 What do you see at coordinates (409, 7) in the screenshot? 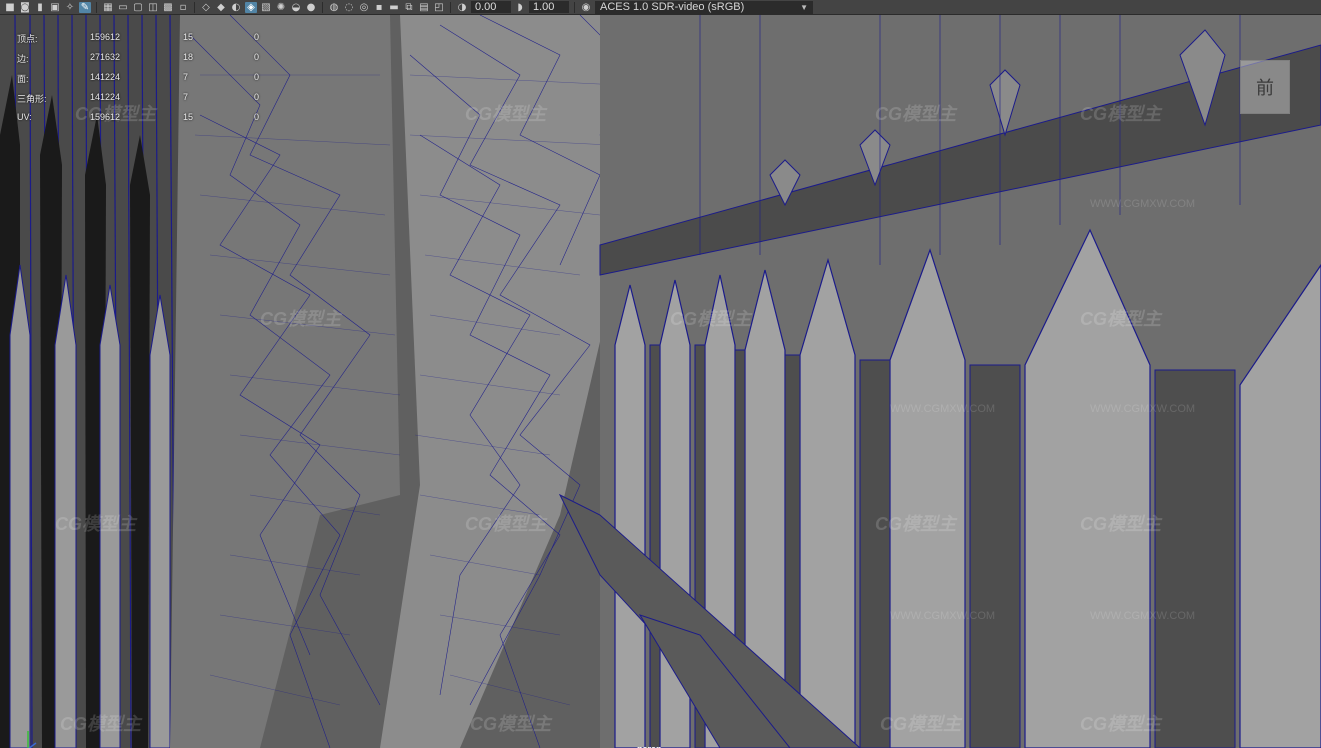
I see `xray-joints-icon: ⧉` at bounding box center [409, 7].